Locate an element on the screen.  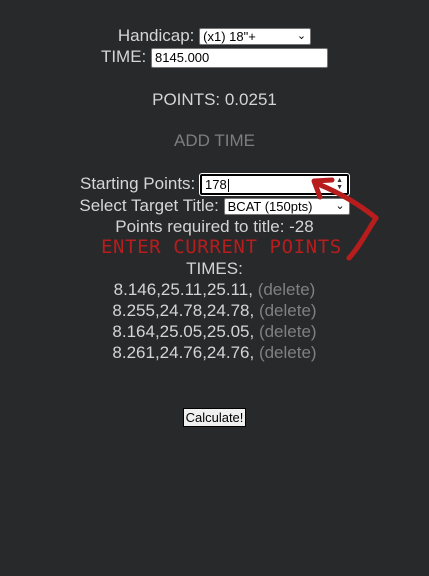
starting-points-label: Starting Points: is located at coordinates (137, 183).